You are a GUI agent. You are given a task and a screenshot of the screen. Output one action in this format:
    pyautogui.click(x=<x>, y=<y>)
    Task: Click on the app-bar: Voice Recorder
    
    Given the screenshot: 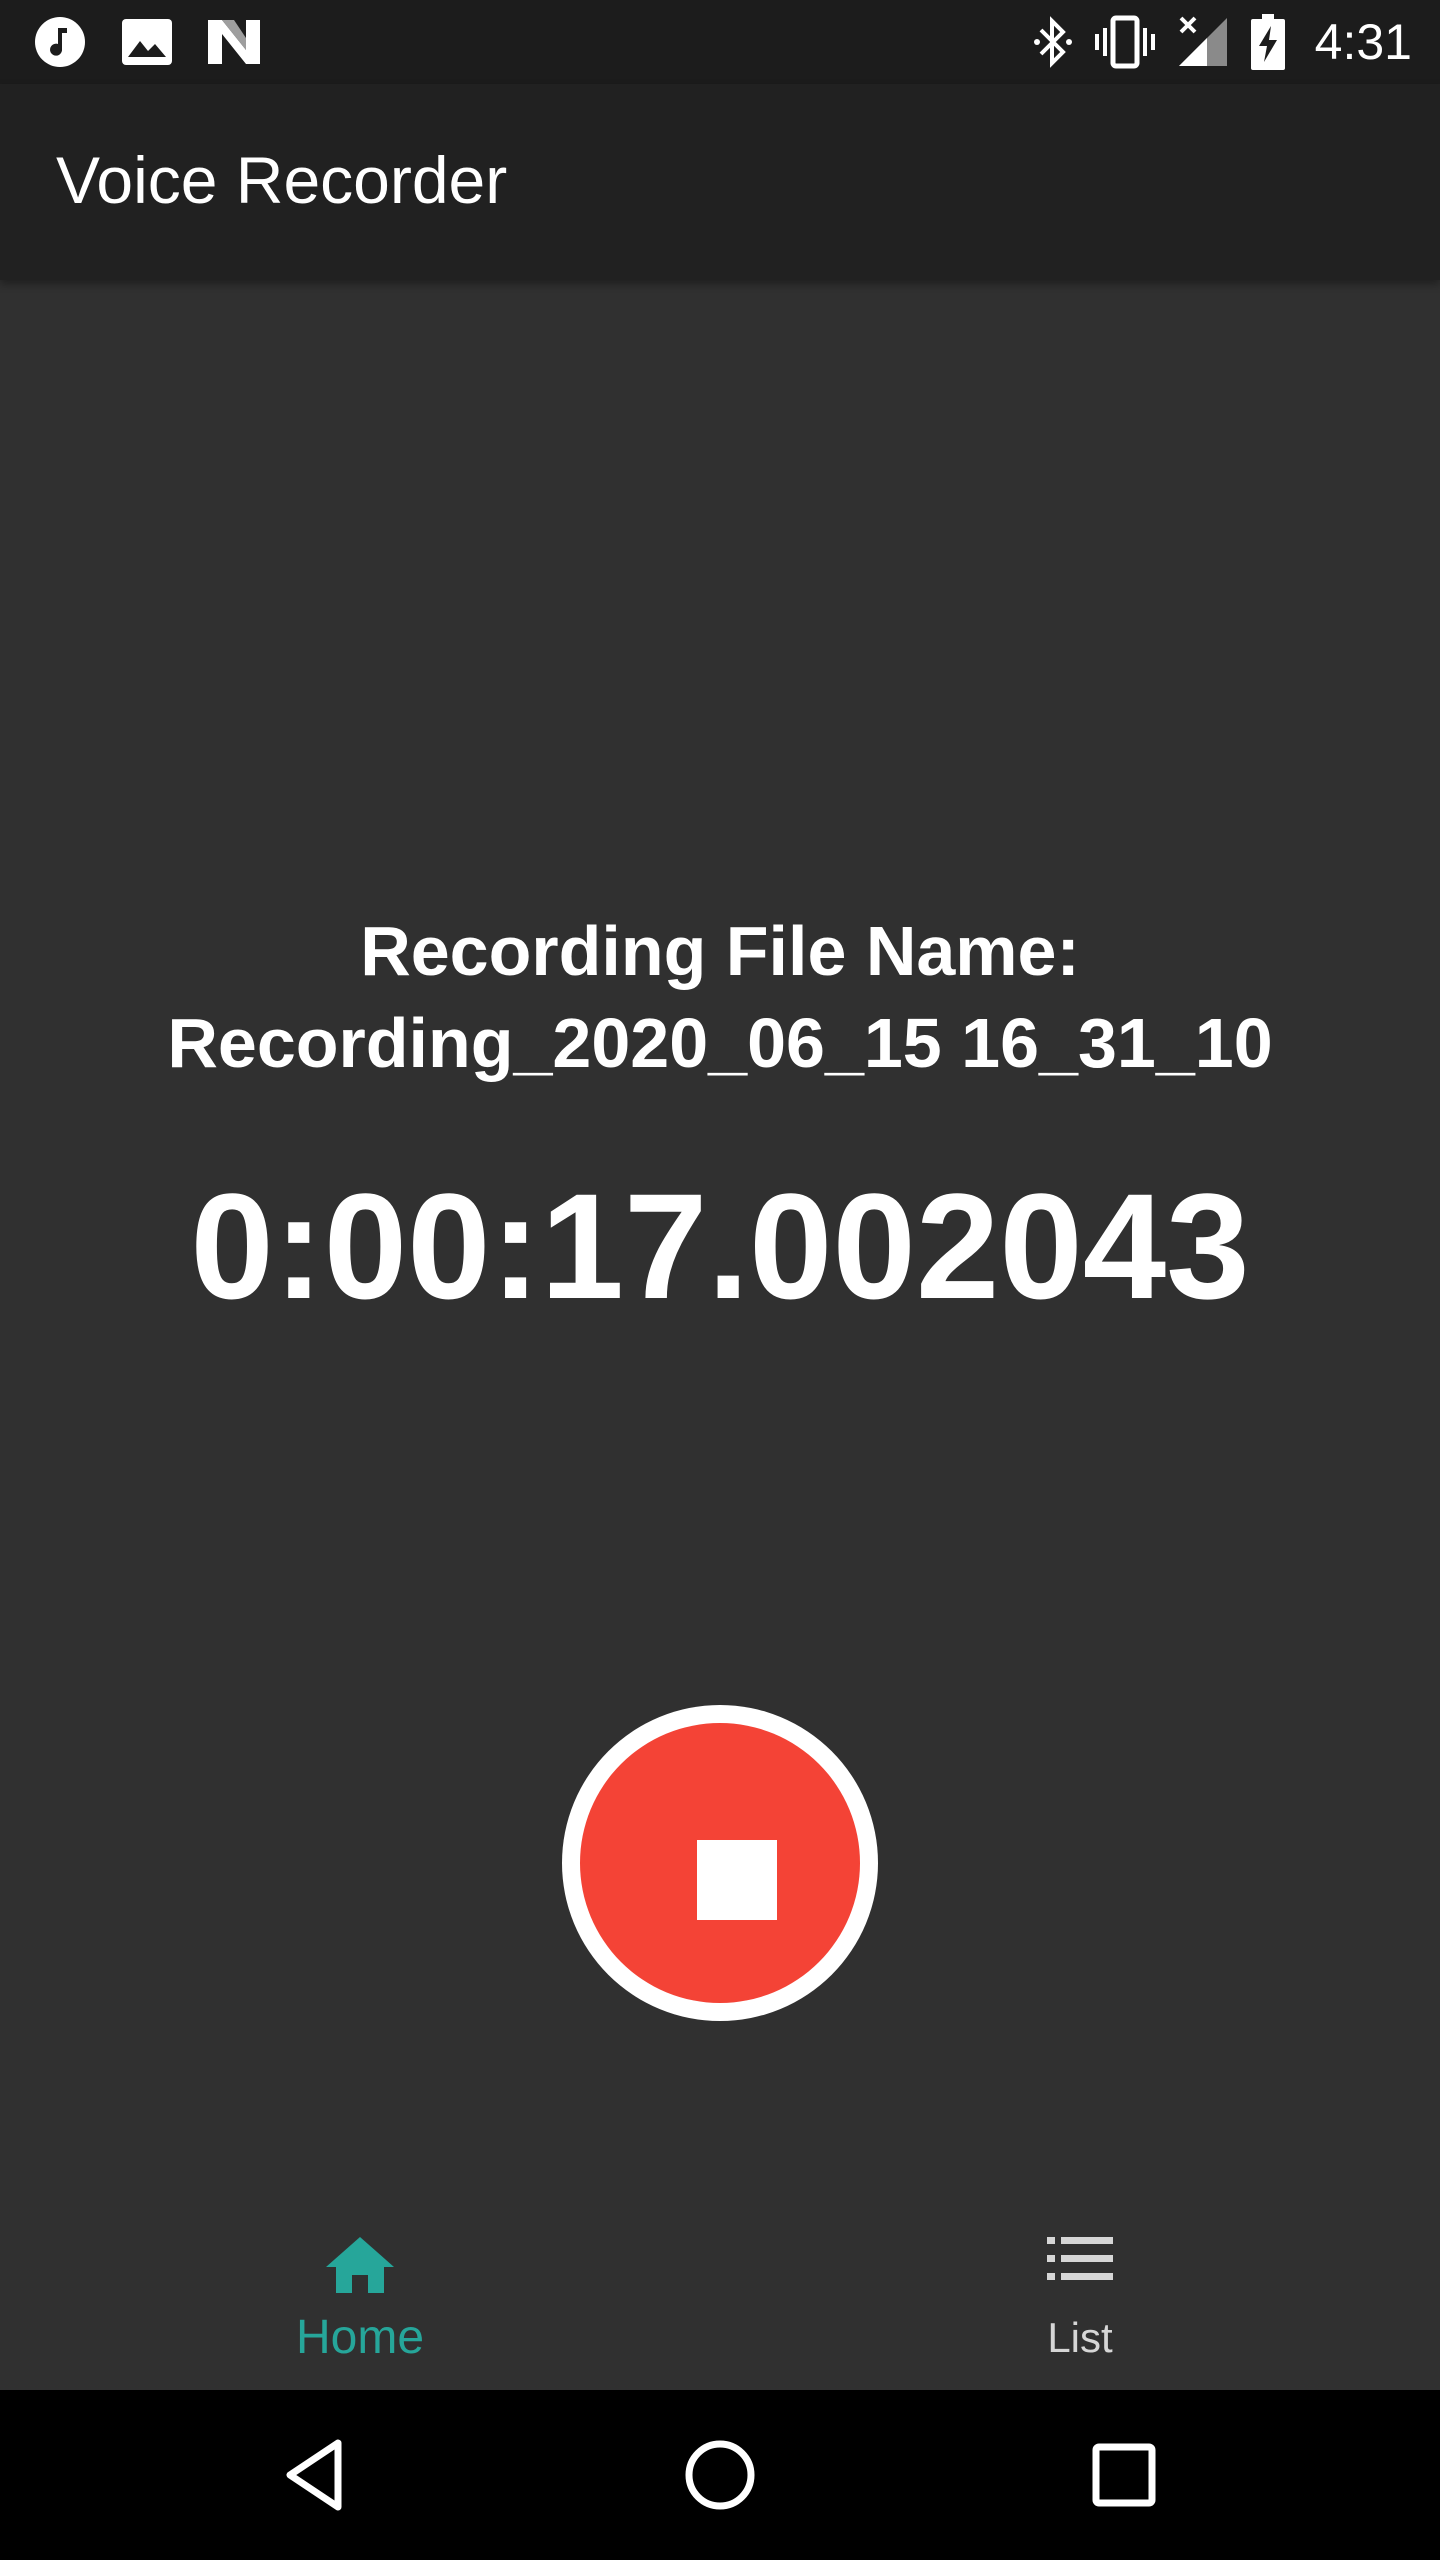 What is the action you would take?
    pyautogui.click(x=720, y=182)
    